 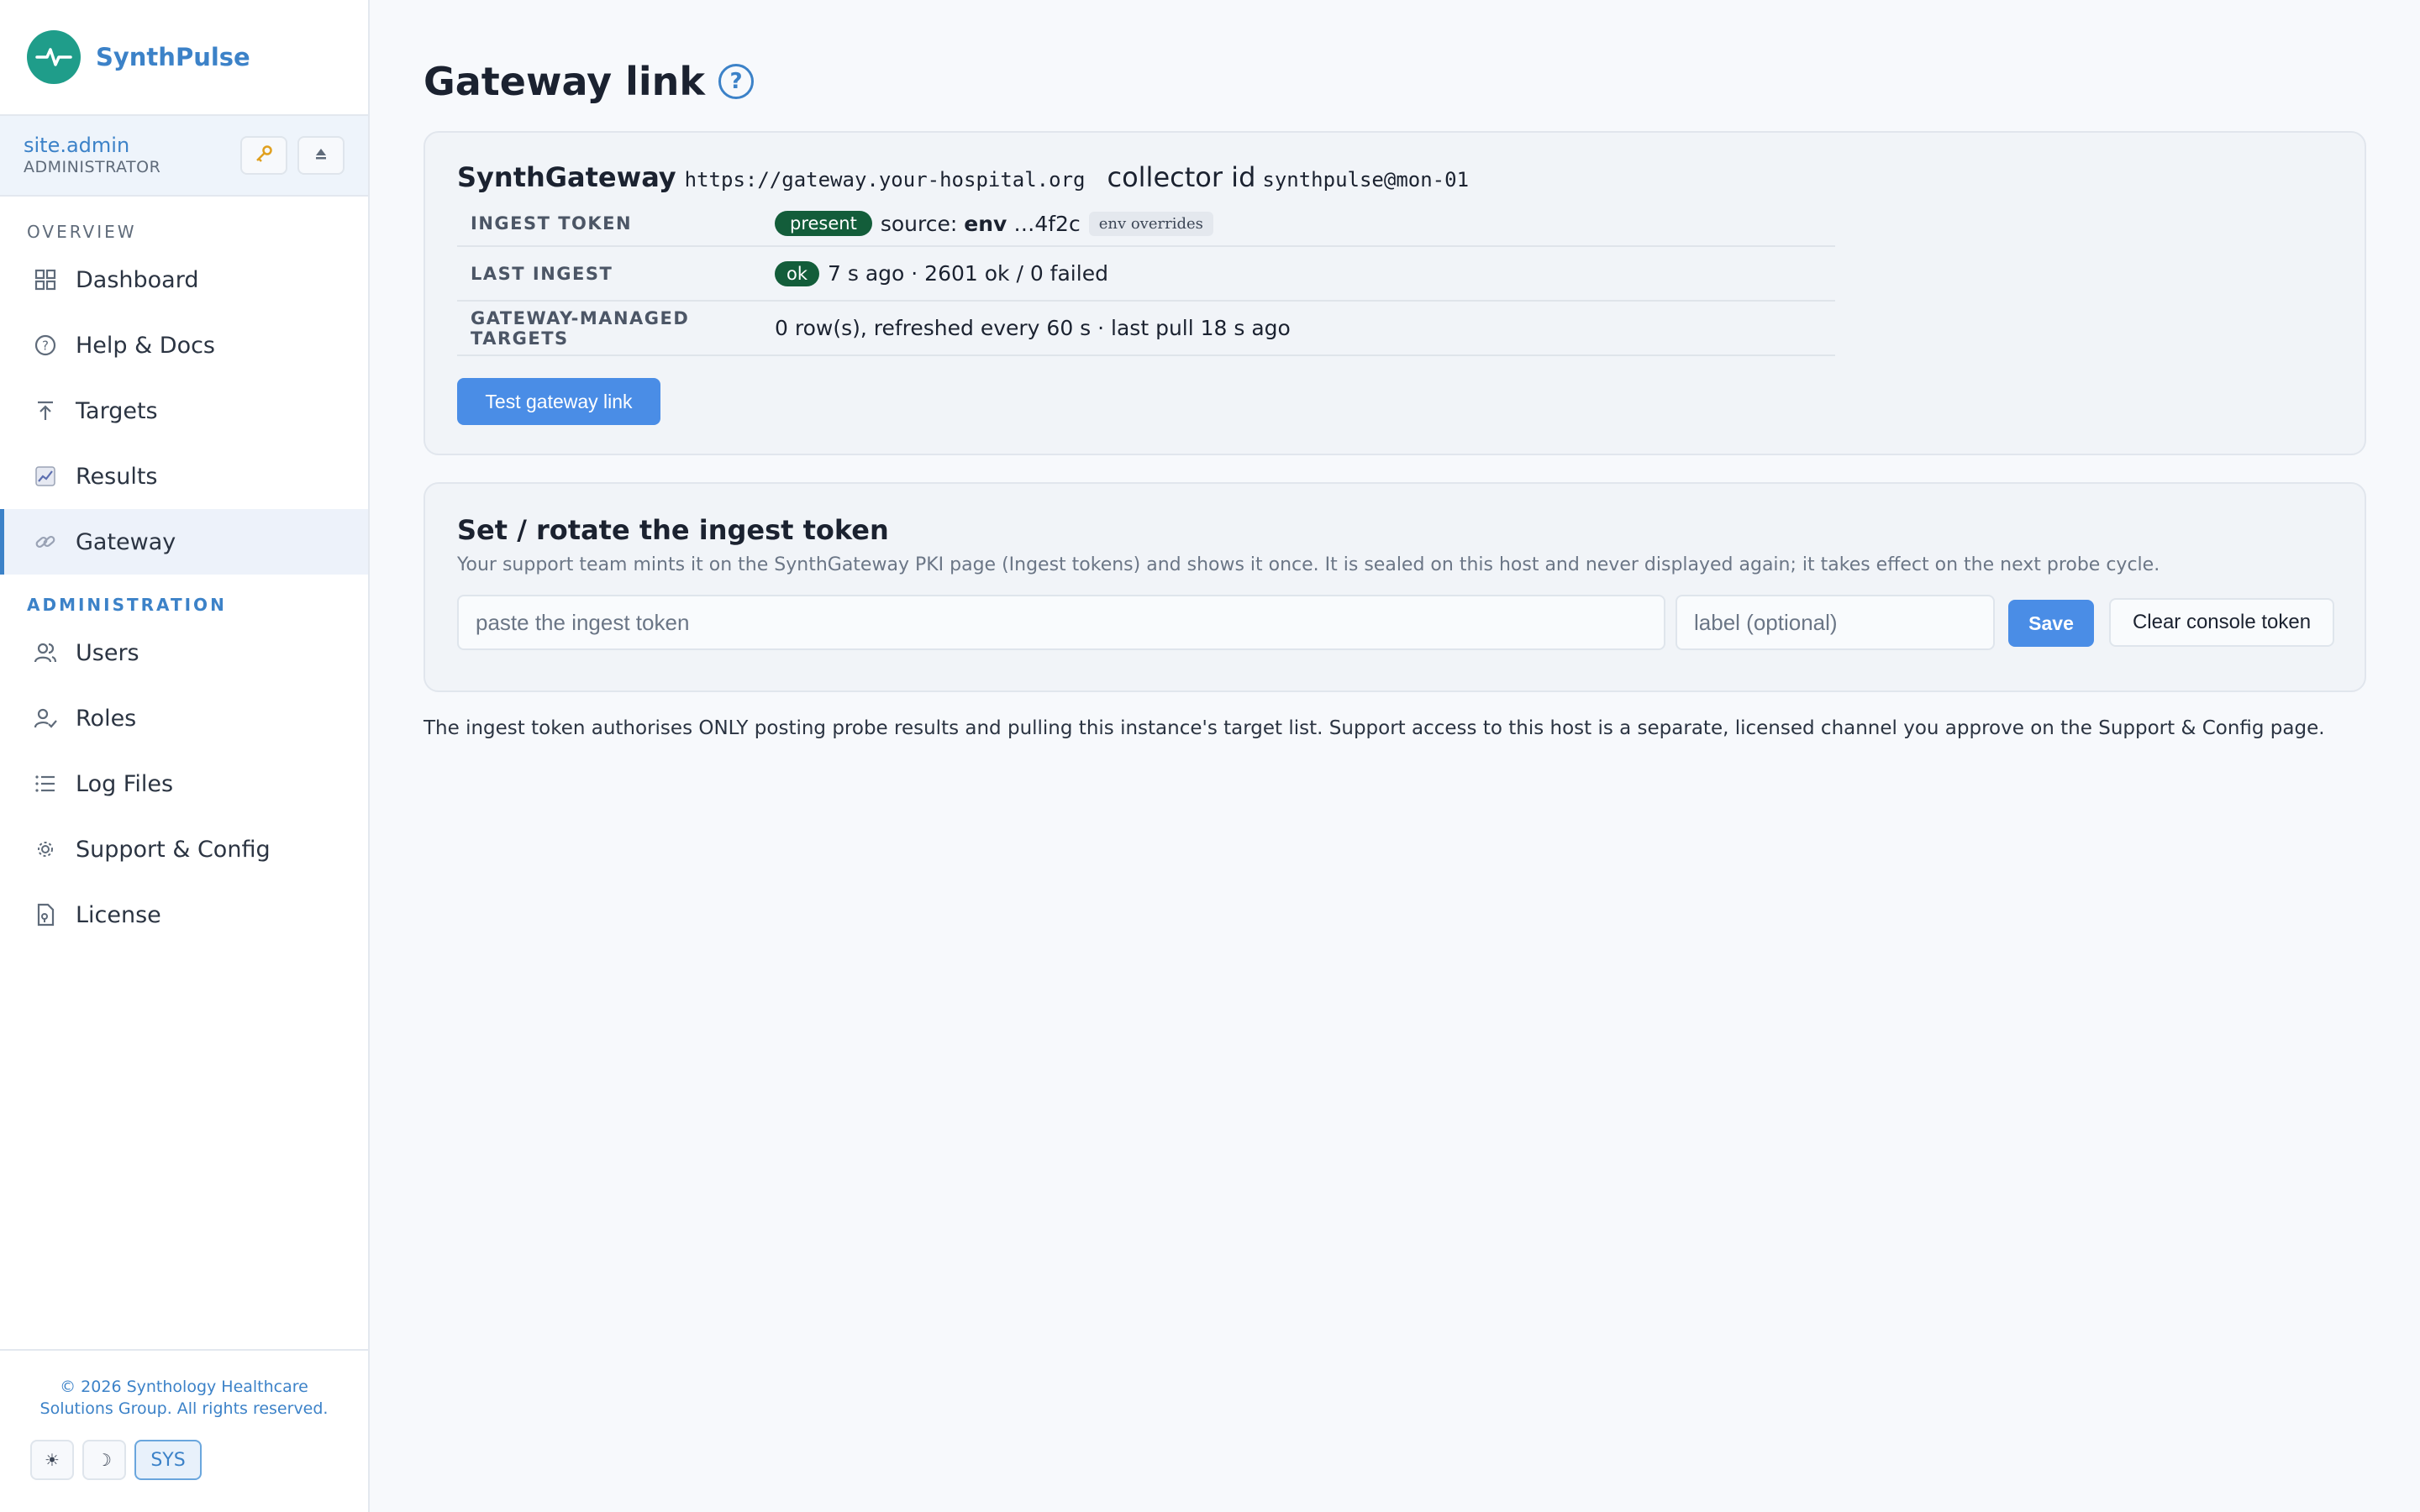 I want to click on sidebar-item-label: License, so click(x=118, y=914).